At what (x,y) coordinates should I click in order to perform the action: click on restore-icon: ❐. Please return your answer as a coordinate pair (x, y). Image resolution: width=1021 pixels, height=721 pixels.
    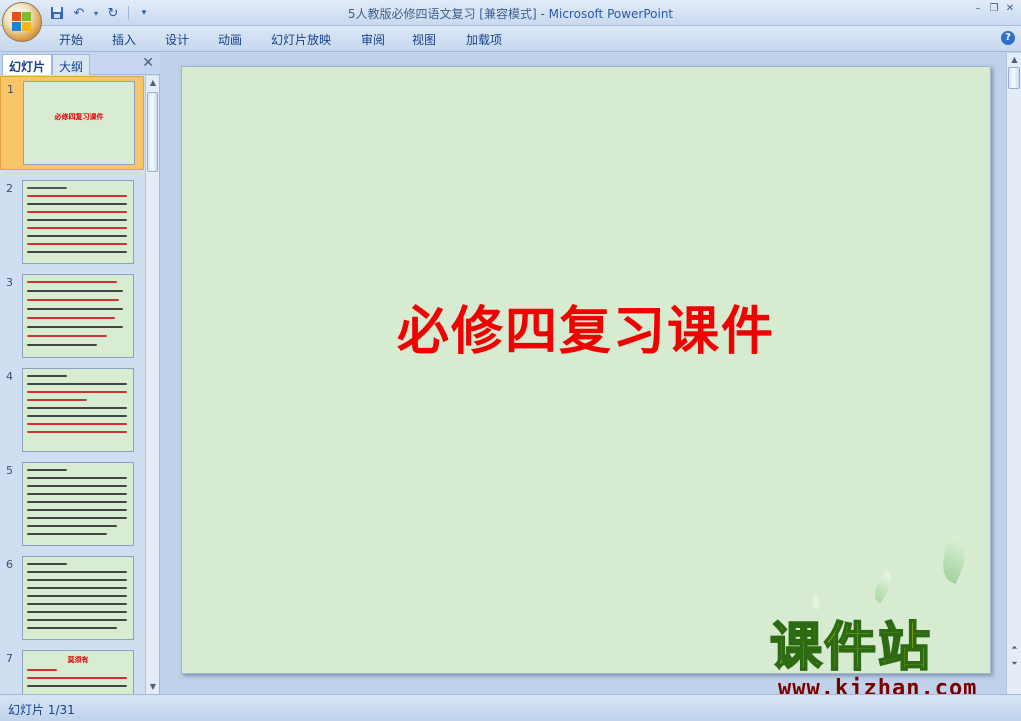
    Looking at the image, I should click on (994, 9).